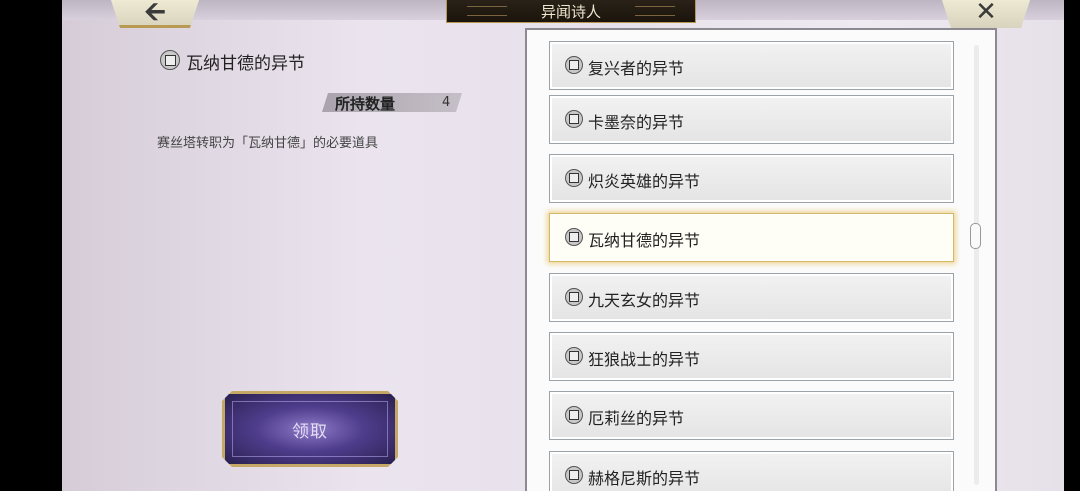 Image resolution: width=1080 pixels, height=491 pixels. Describe the element at coordinates (487, 11) in the screenshot. I see `title-ornament-left` at that location.